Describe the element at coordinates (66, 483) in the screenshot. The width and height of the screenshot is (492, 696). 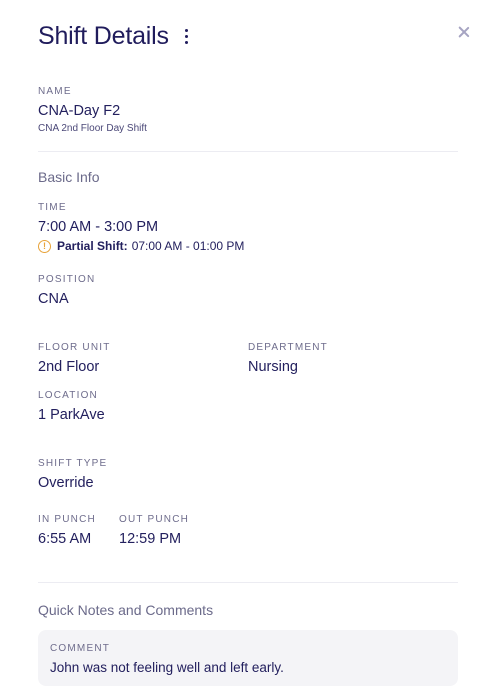
I see `shift-type-value: Override` at that location.